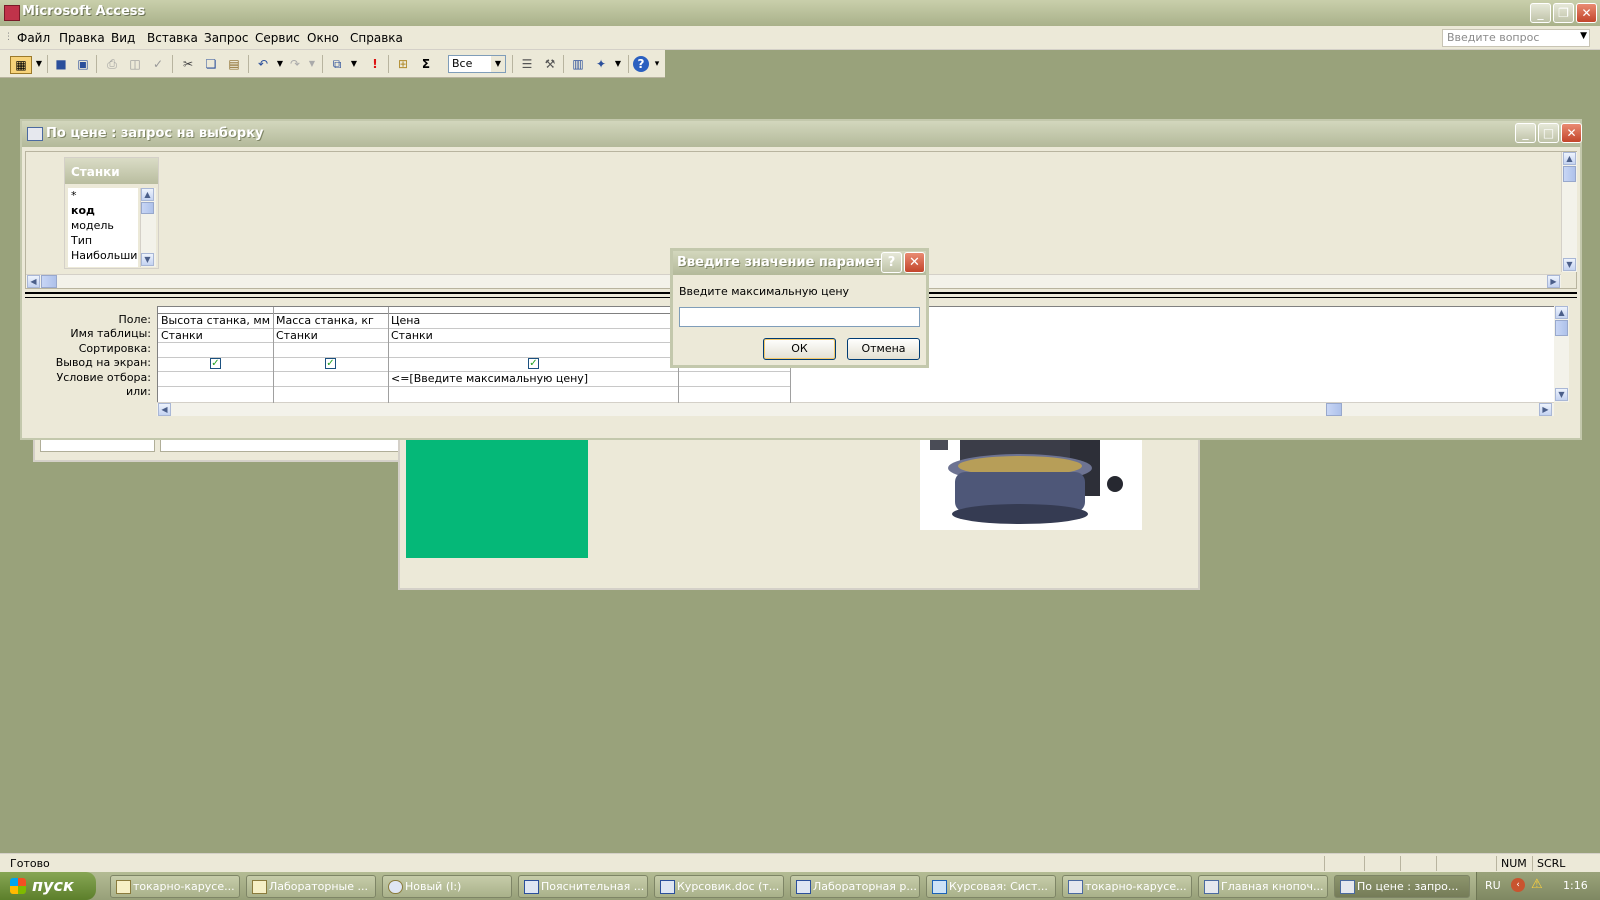  What do you see at coordinates (123, 38) in the screenshot?
I see `menu-view: Вид` at bounding box center [123, 38].